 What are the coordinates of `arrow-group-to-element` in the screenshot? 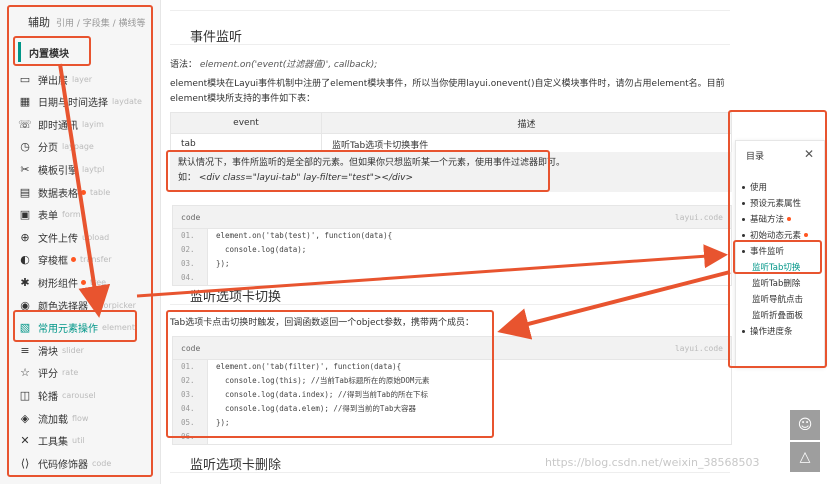 It's located at (84, 190).